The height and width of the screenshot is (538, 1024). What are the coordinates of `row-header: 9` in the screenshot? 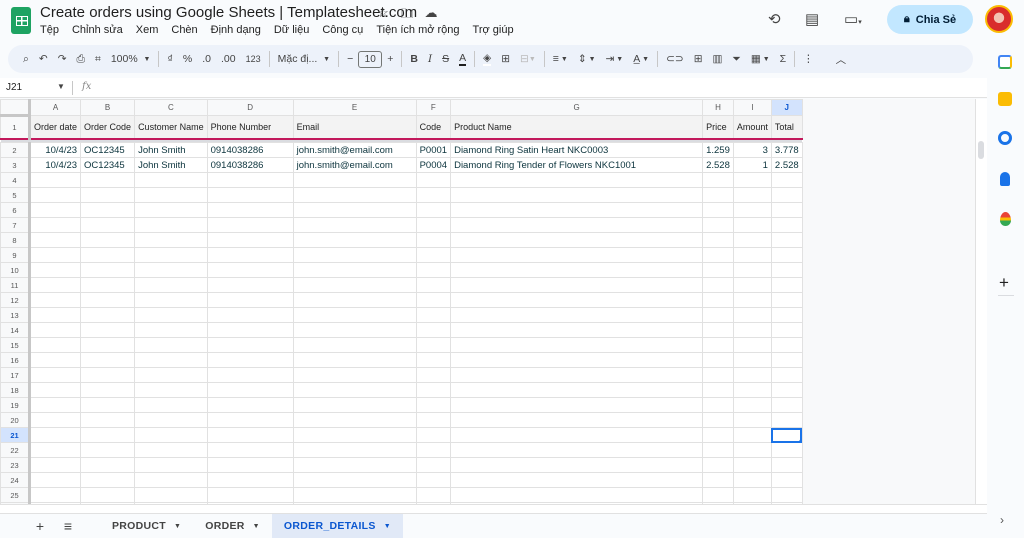 It's located at (15, 255).